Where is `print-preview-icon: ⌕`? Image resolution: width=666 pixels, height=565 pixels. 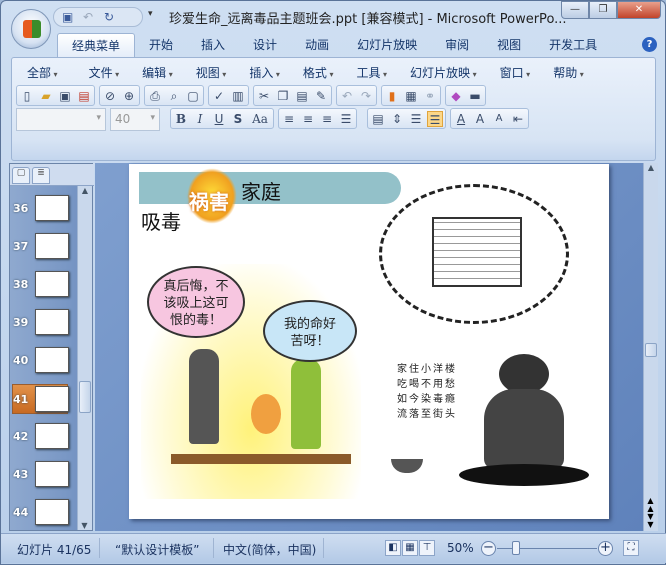
print-preview-icon: ⌕ is located at coordinates (174, 96).